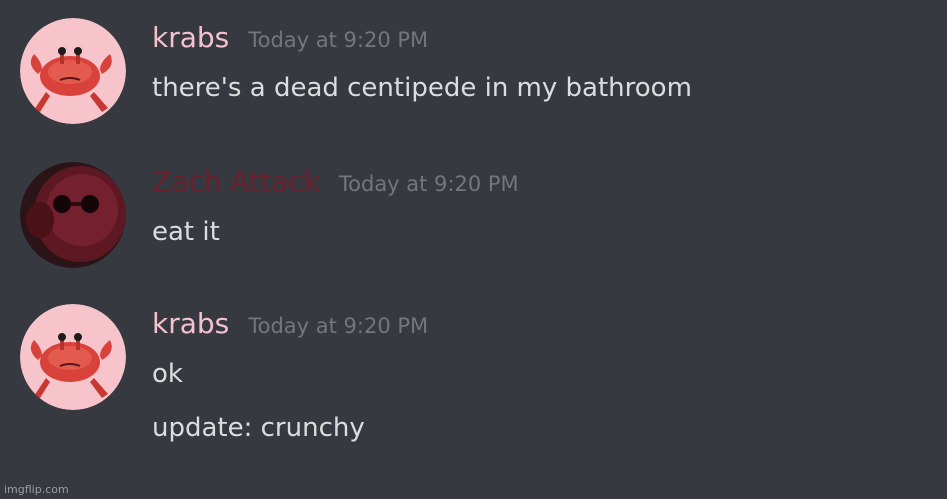 The image size is (947, 499). What do you see at coordinates (258, 428) in the screenshot?
I see `message-text: update: crunchy` at bounding box center [258, 428].